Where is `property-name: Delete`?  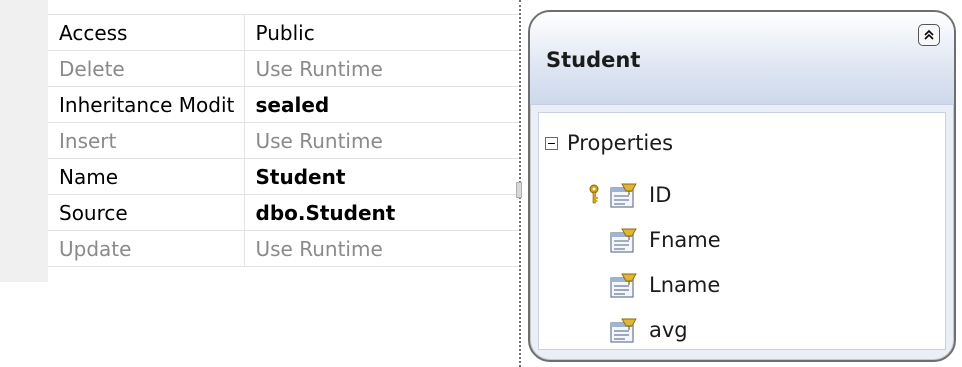 property-name: Delete is located at coordinates (146, 68).